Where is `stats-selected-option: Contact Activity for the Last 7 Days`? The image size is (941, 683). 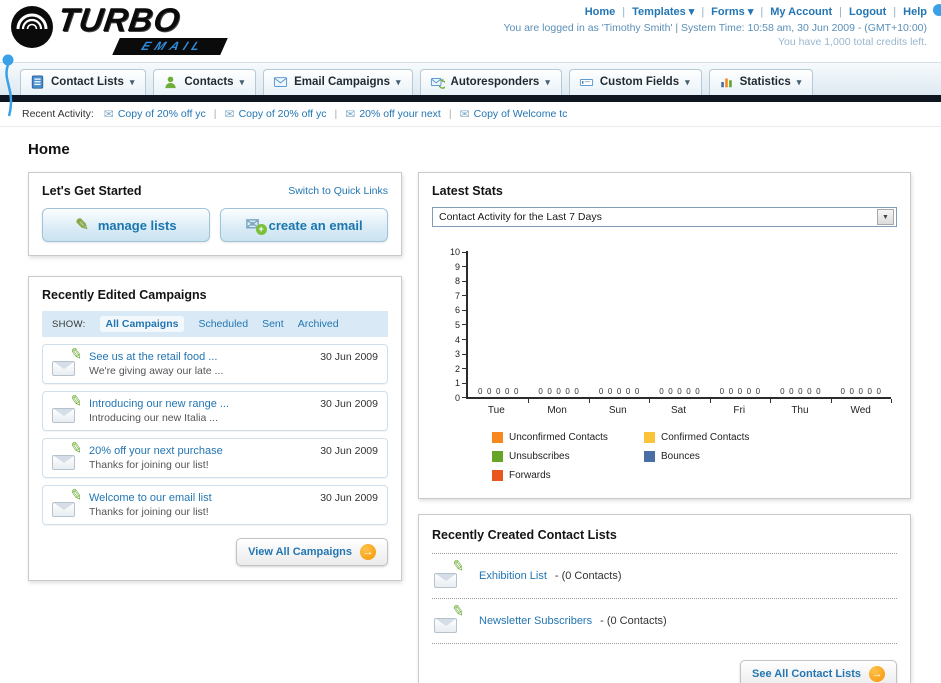 stats-selected-option: Contact Activity for the Last 7 Days is located at coordinates (520, 217).